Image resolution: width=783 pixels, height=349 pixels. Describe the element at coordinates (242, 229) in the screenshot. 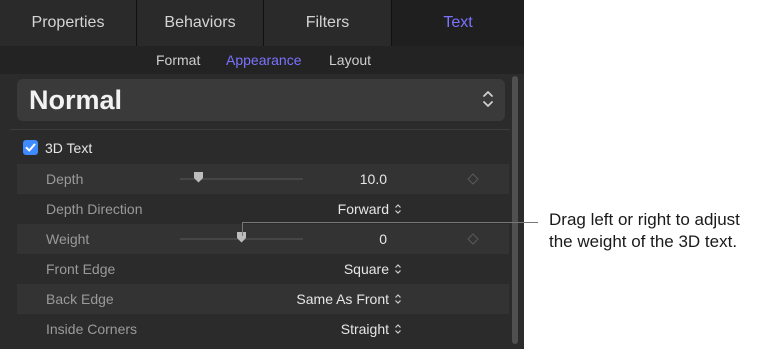

I see `callout-pointer` at that location.